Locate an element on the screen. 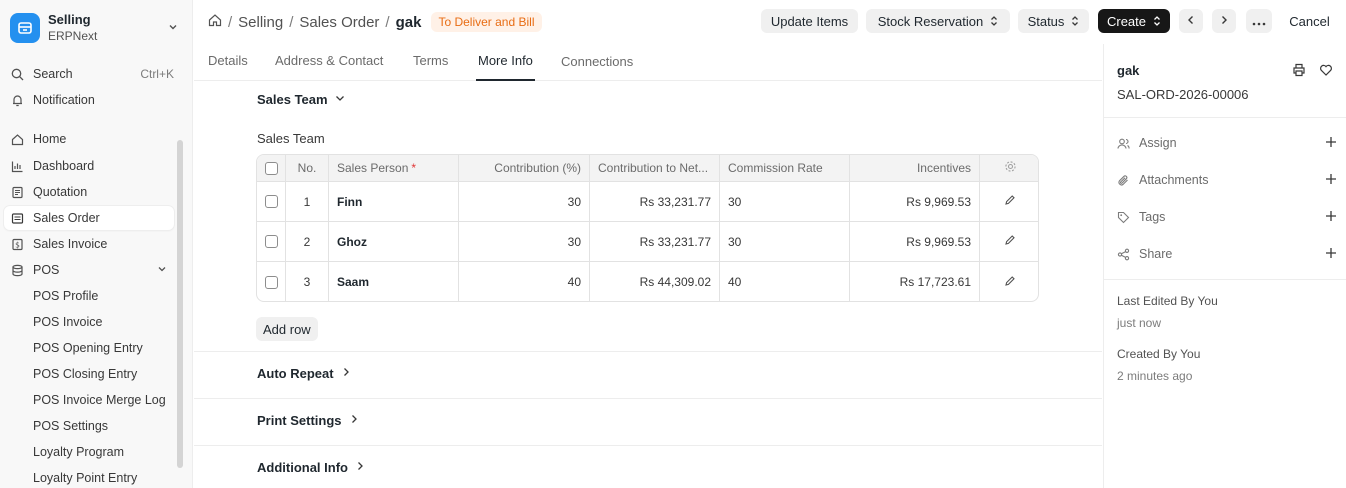 Image resolution: width=1346 pixels, height=488 pixels. sidebar-item-pos-invoice: POS Invoice is located at coordinates (89, 322).